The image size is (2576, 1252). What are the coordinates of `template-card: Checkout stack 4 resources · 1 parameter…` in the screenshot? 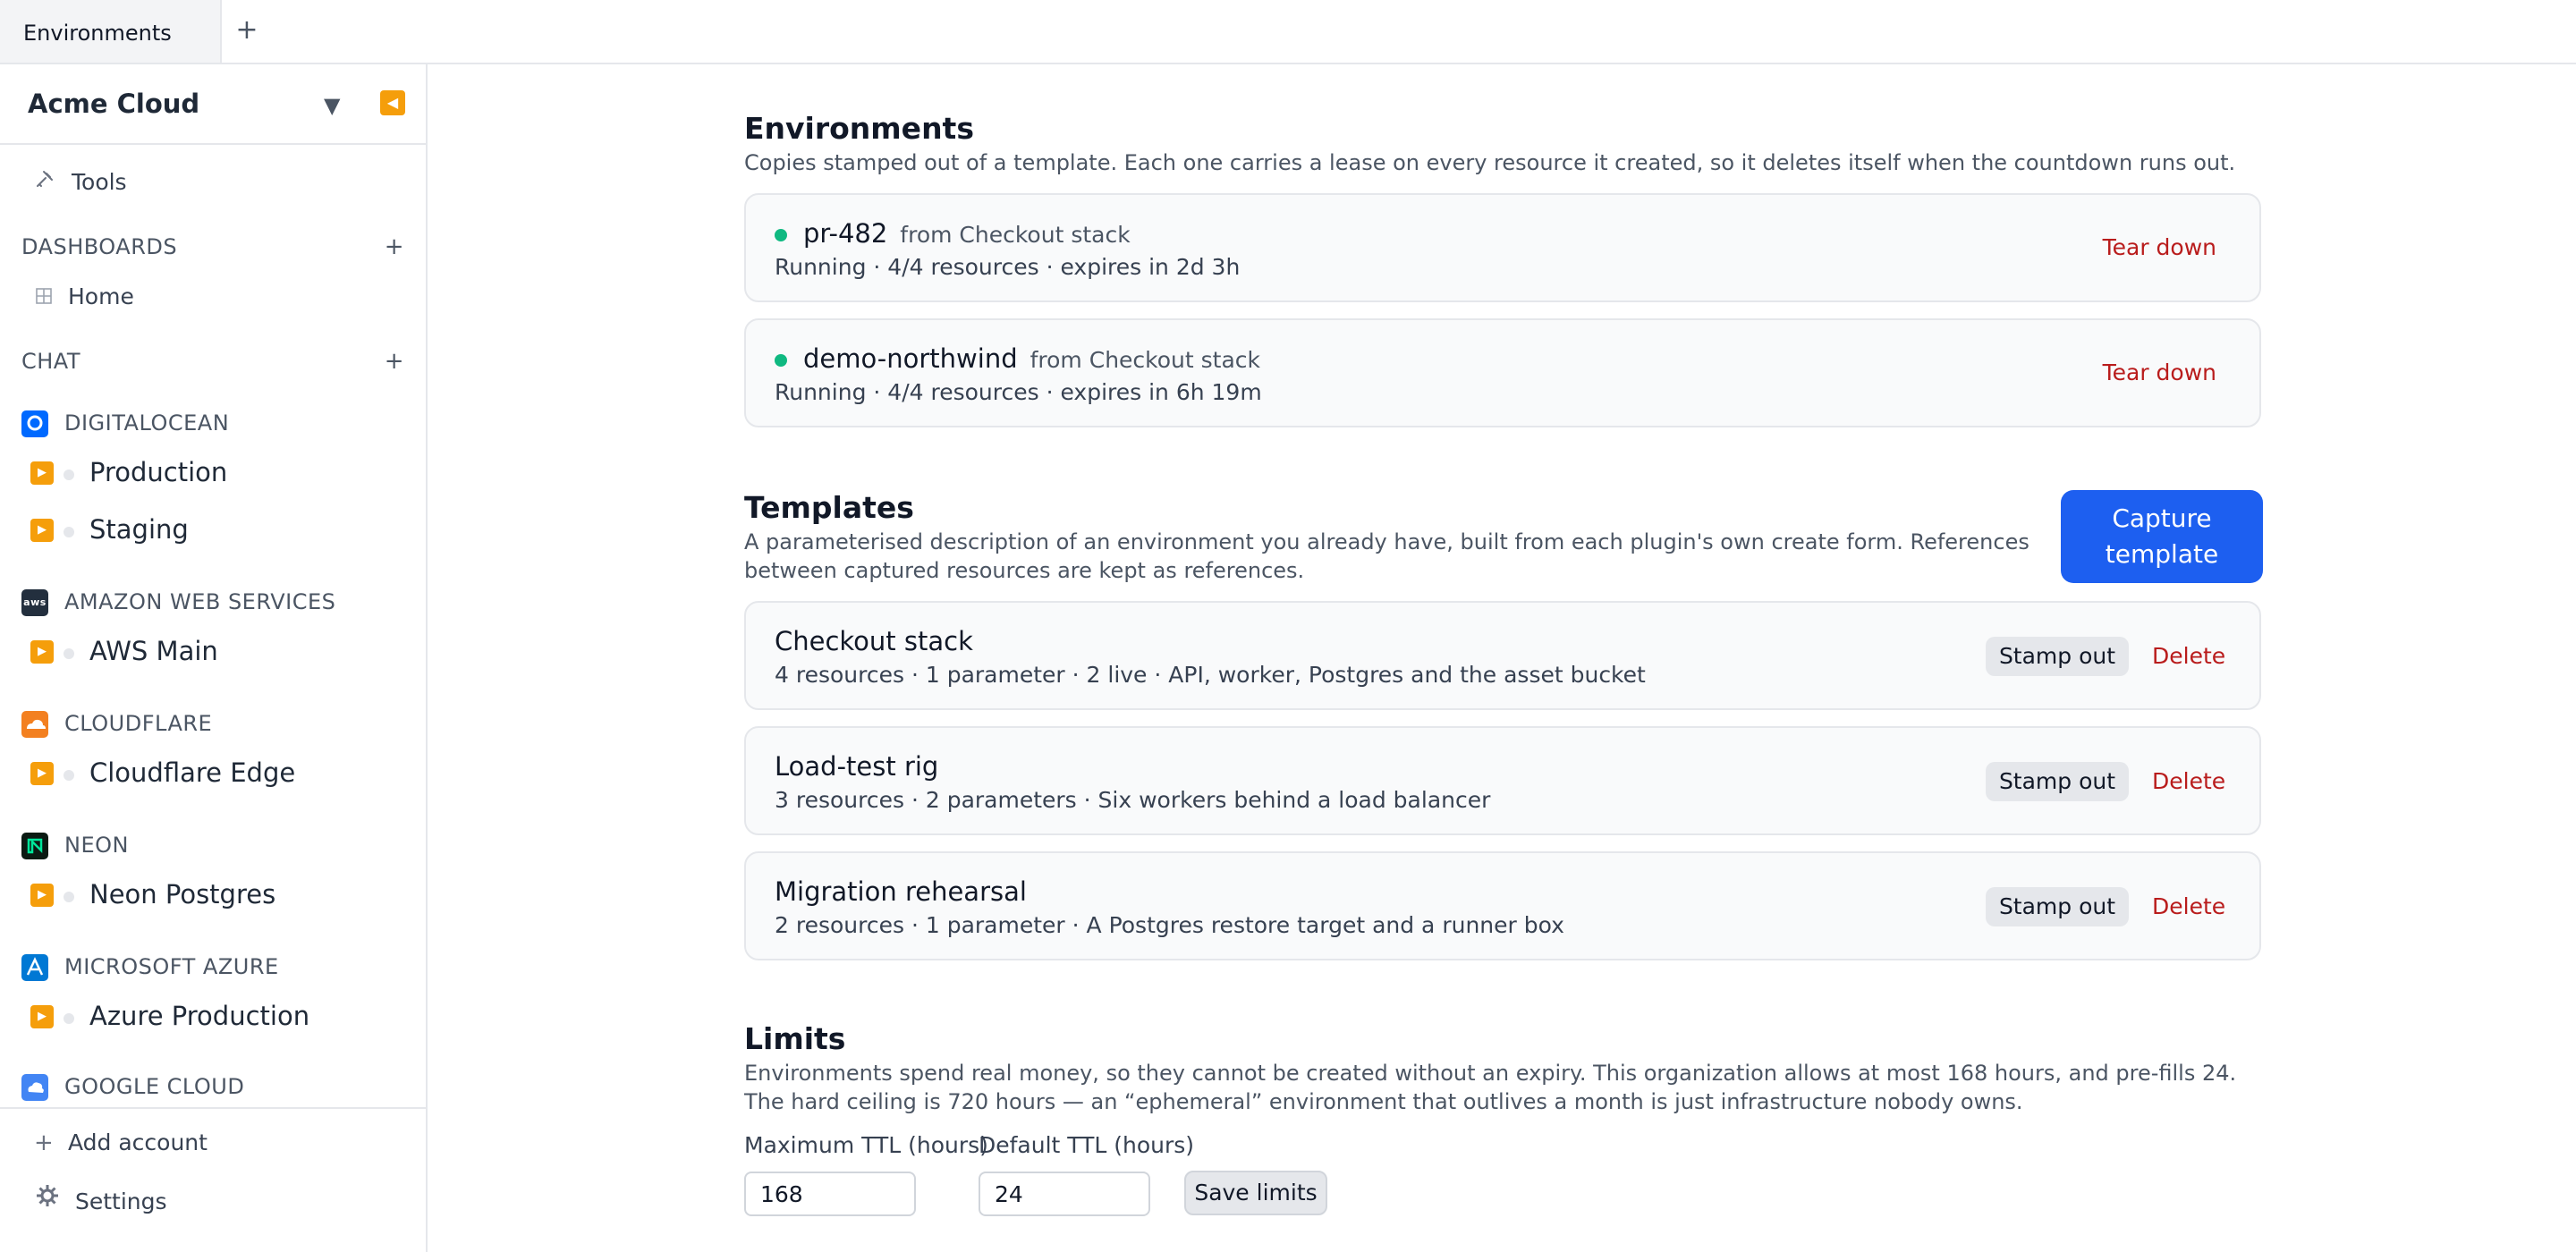 It's located at (1502, 655).